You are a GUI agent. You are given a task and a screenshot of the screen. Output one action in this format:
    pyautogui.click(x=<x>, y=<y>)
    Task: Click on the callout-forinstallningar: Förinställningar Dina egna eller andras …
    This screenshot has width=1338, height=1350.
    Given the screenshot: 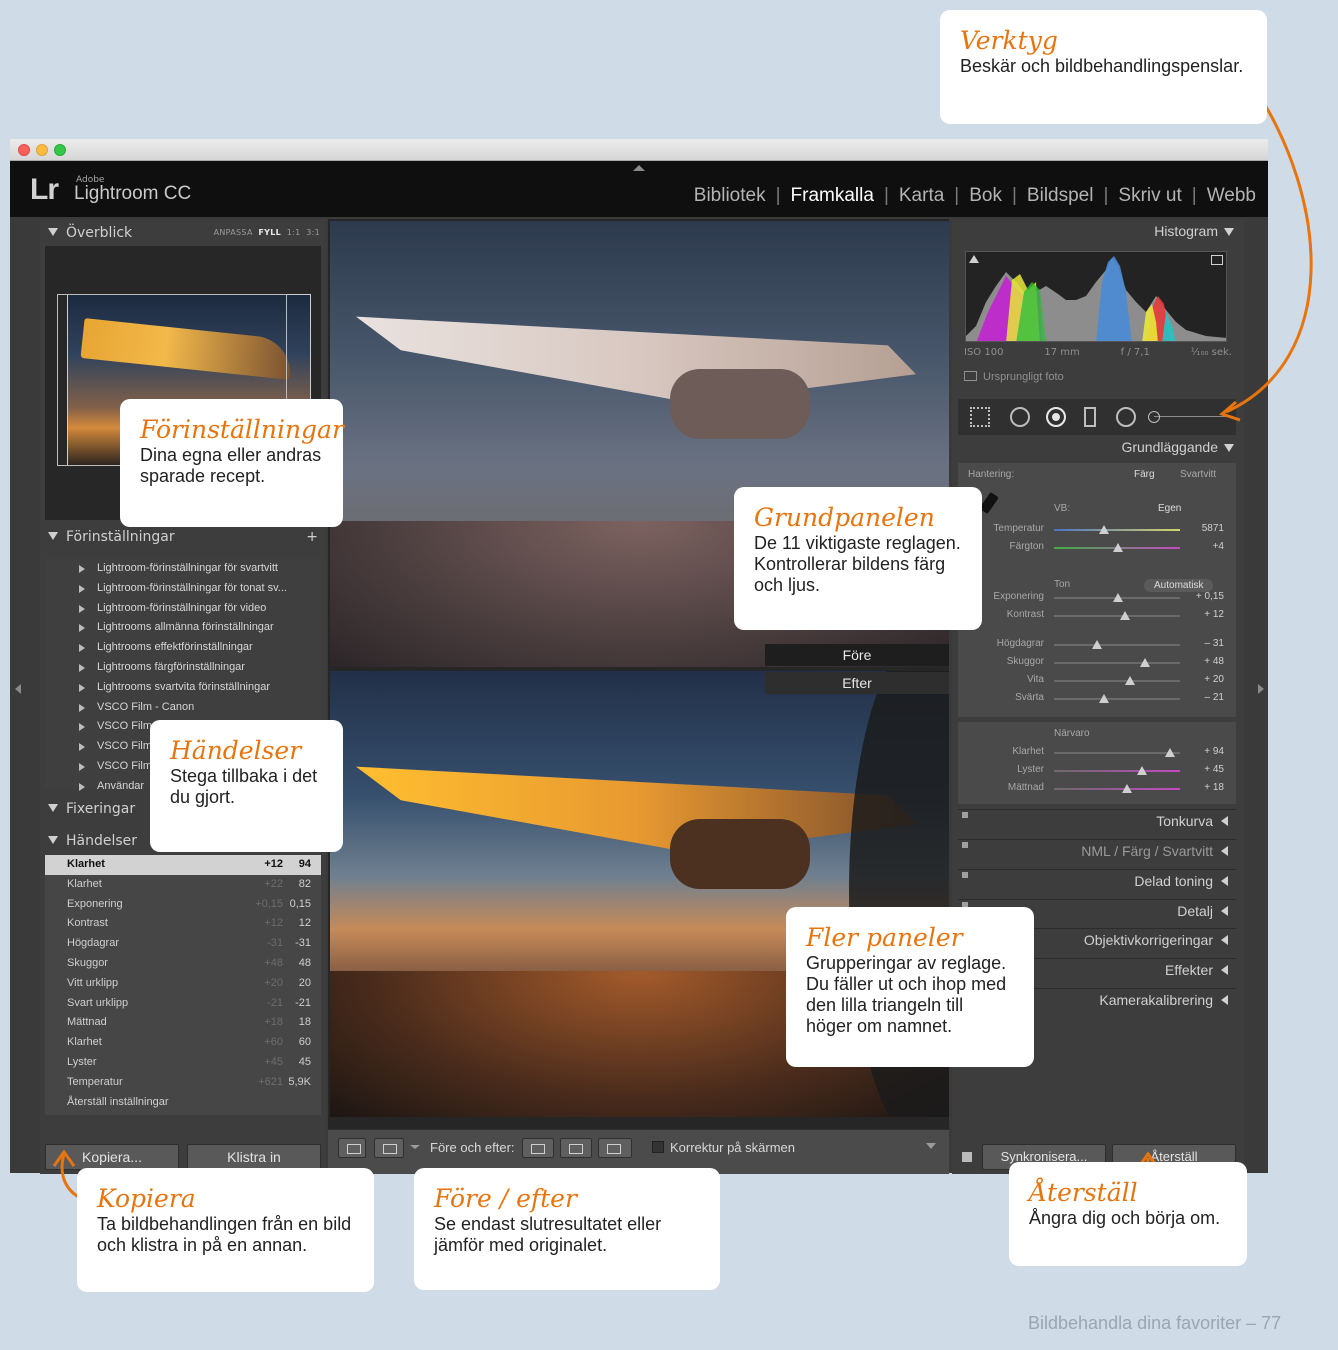 What is the action you would take?
    pyautogui.click(x=232, y=463)
    